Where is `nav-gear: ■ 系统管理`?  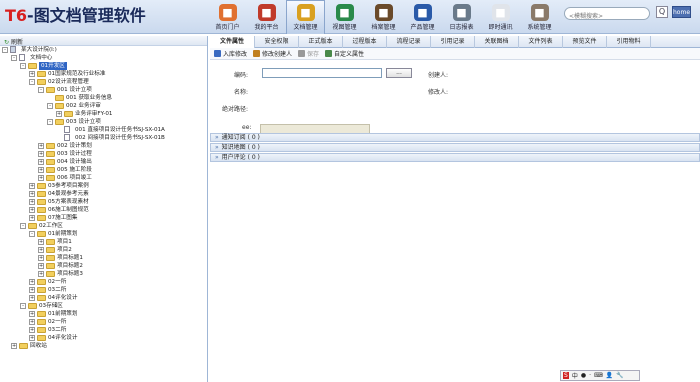
nav-gear: ■ 系统管理 is located at coordinates (539, 17).